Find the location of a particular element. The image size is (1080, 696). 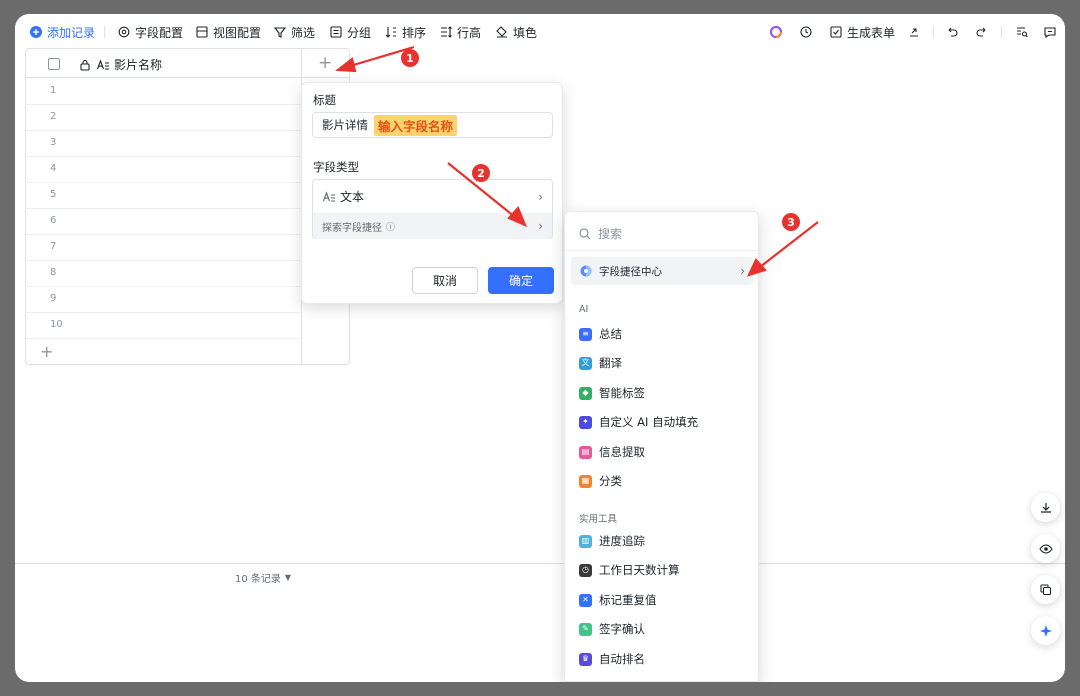

table-row: 6 is located at coordinates (163, 222).